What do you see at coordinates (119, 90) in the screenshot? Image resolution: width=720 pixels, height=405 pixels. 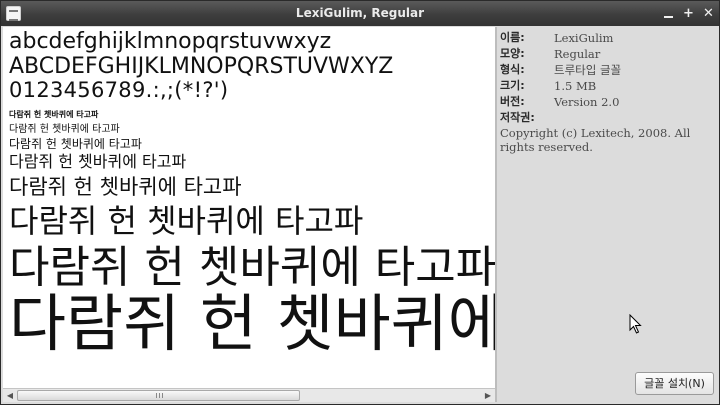 I see `preview-digits-punctuation: 0123456789.:,;(*!?')` at bounding box center [119, 90].